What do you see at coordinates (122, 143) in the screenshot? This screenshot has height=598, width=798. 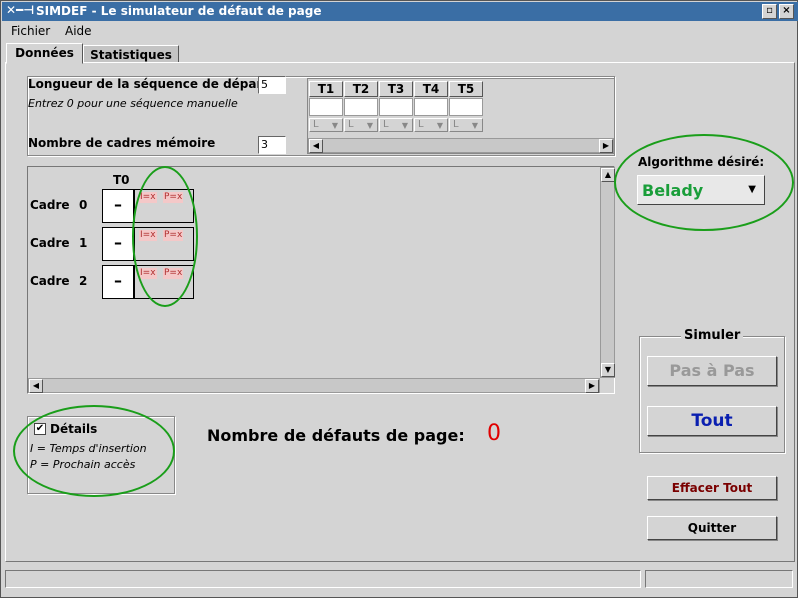 I see `frames-count-label: Nombre de cadres mémoire` at bounding box center [122, 143].